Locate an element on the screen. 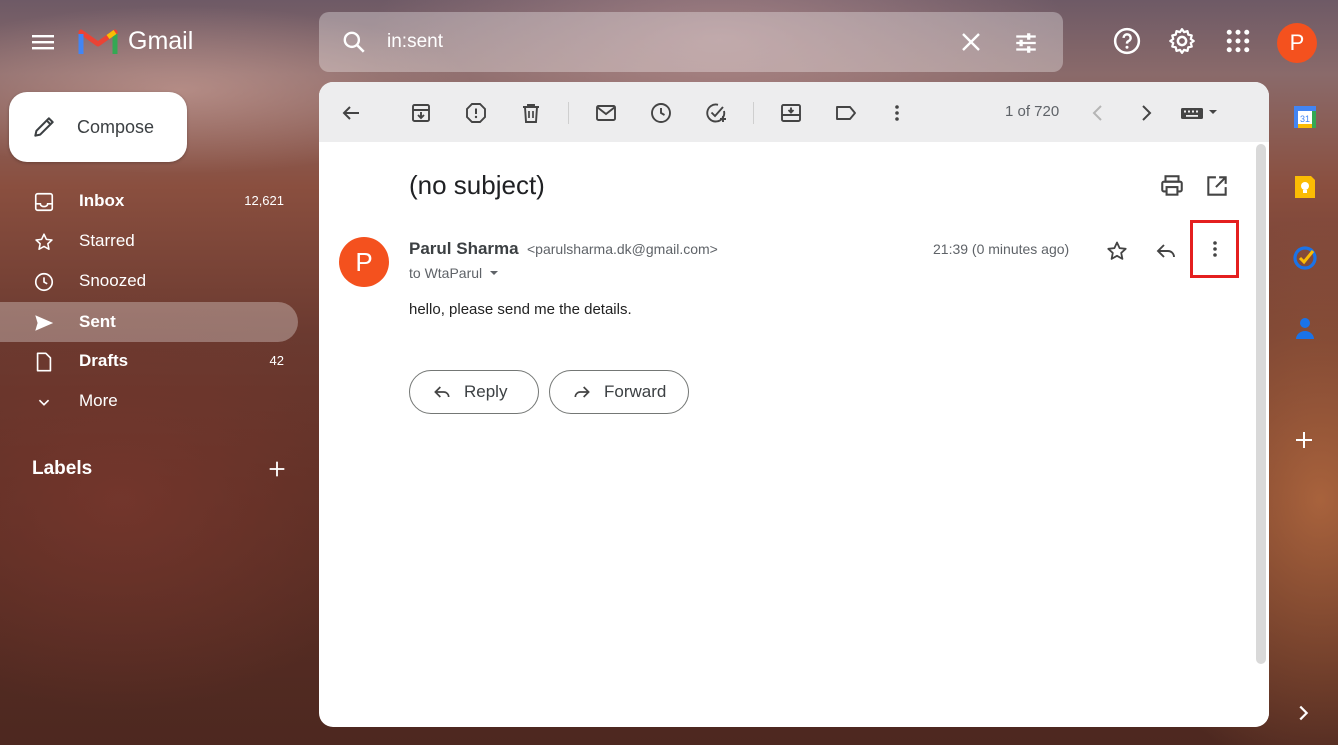  chevron-left-icon is located at coordinates (1098, 113).